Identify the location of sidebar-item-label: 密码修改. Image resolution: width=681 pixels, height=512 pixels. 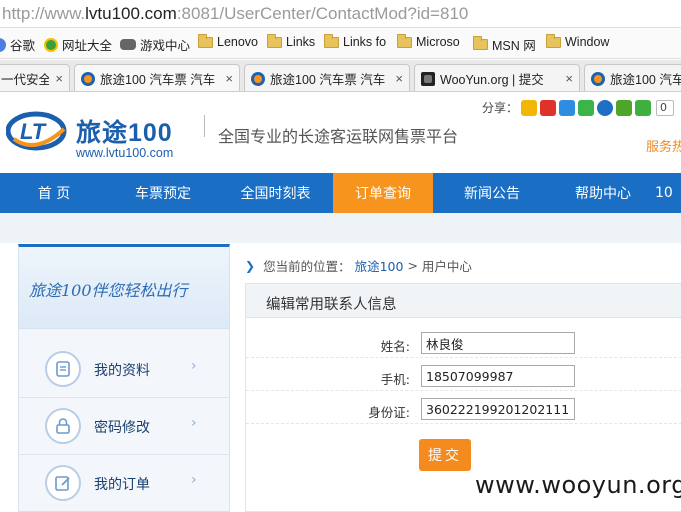
(122, 428).